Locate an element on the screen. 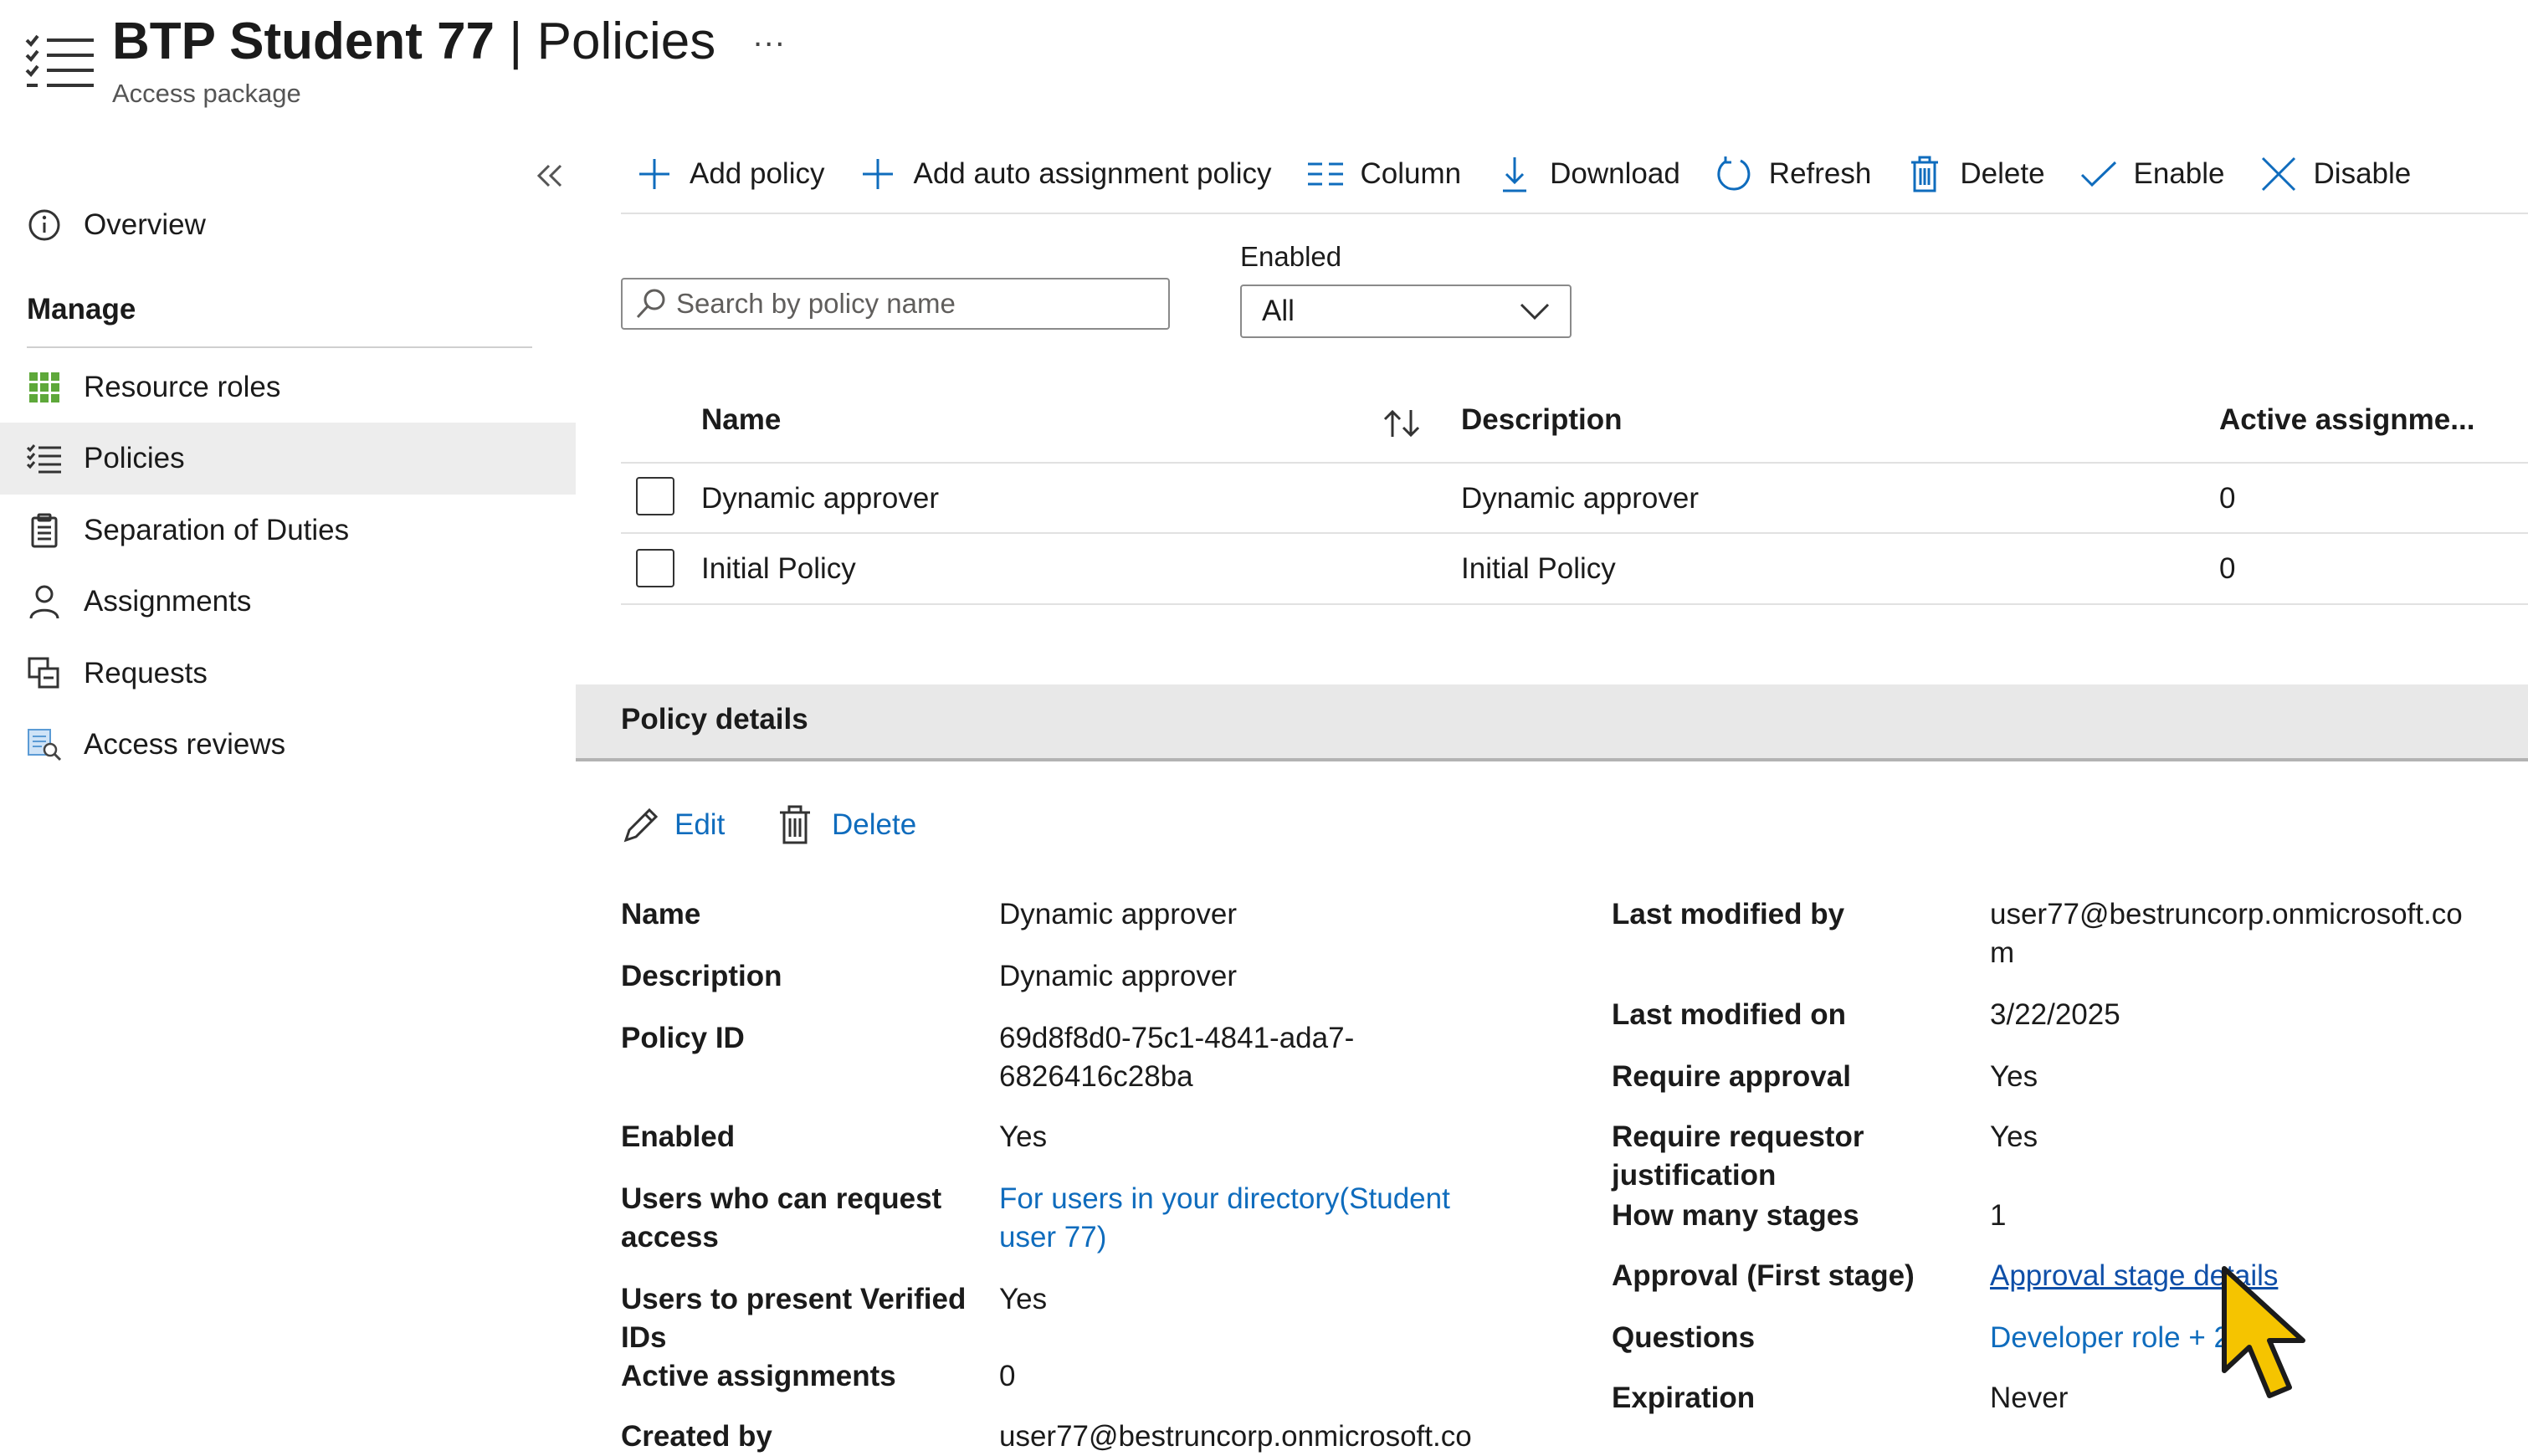  download-icon is located at coordinates (1515, 174).